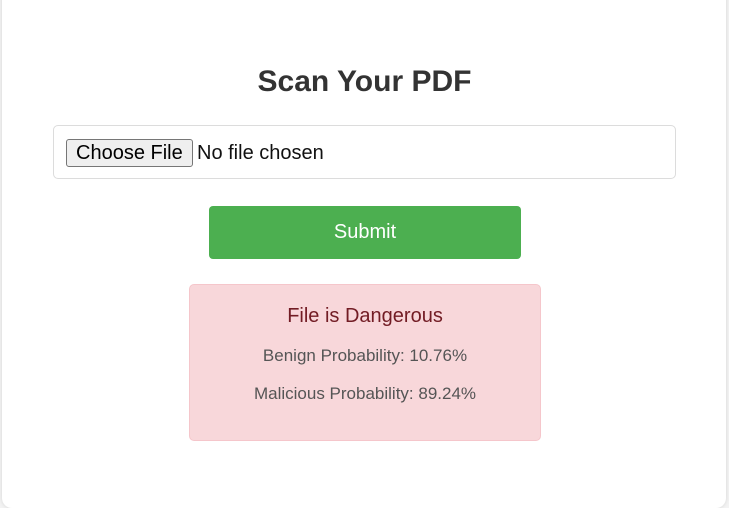  What do you see at coordinates (364, 81) in the screenshot?
I see `page-title: Scan Your PDF` at bounding box center [364, 81].